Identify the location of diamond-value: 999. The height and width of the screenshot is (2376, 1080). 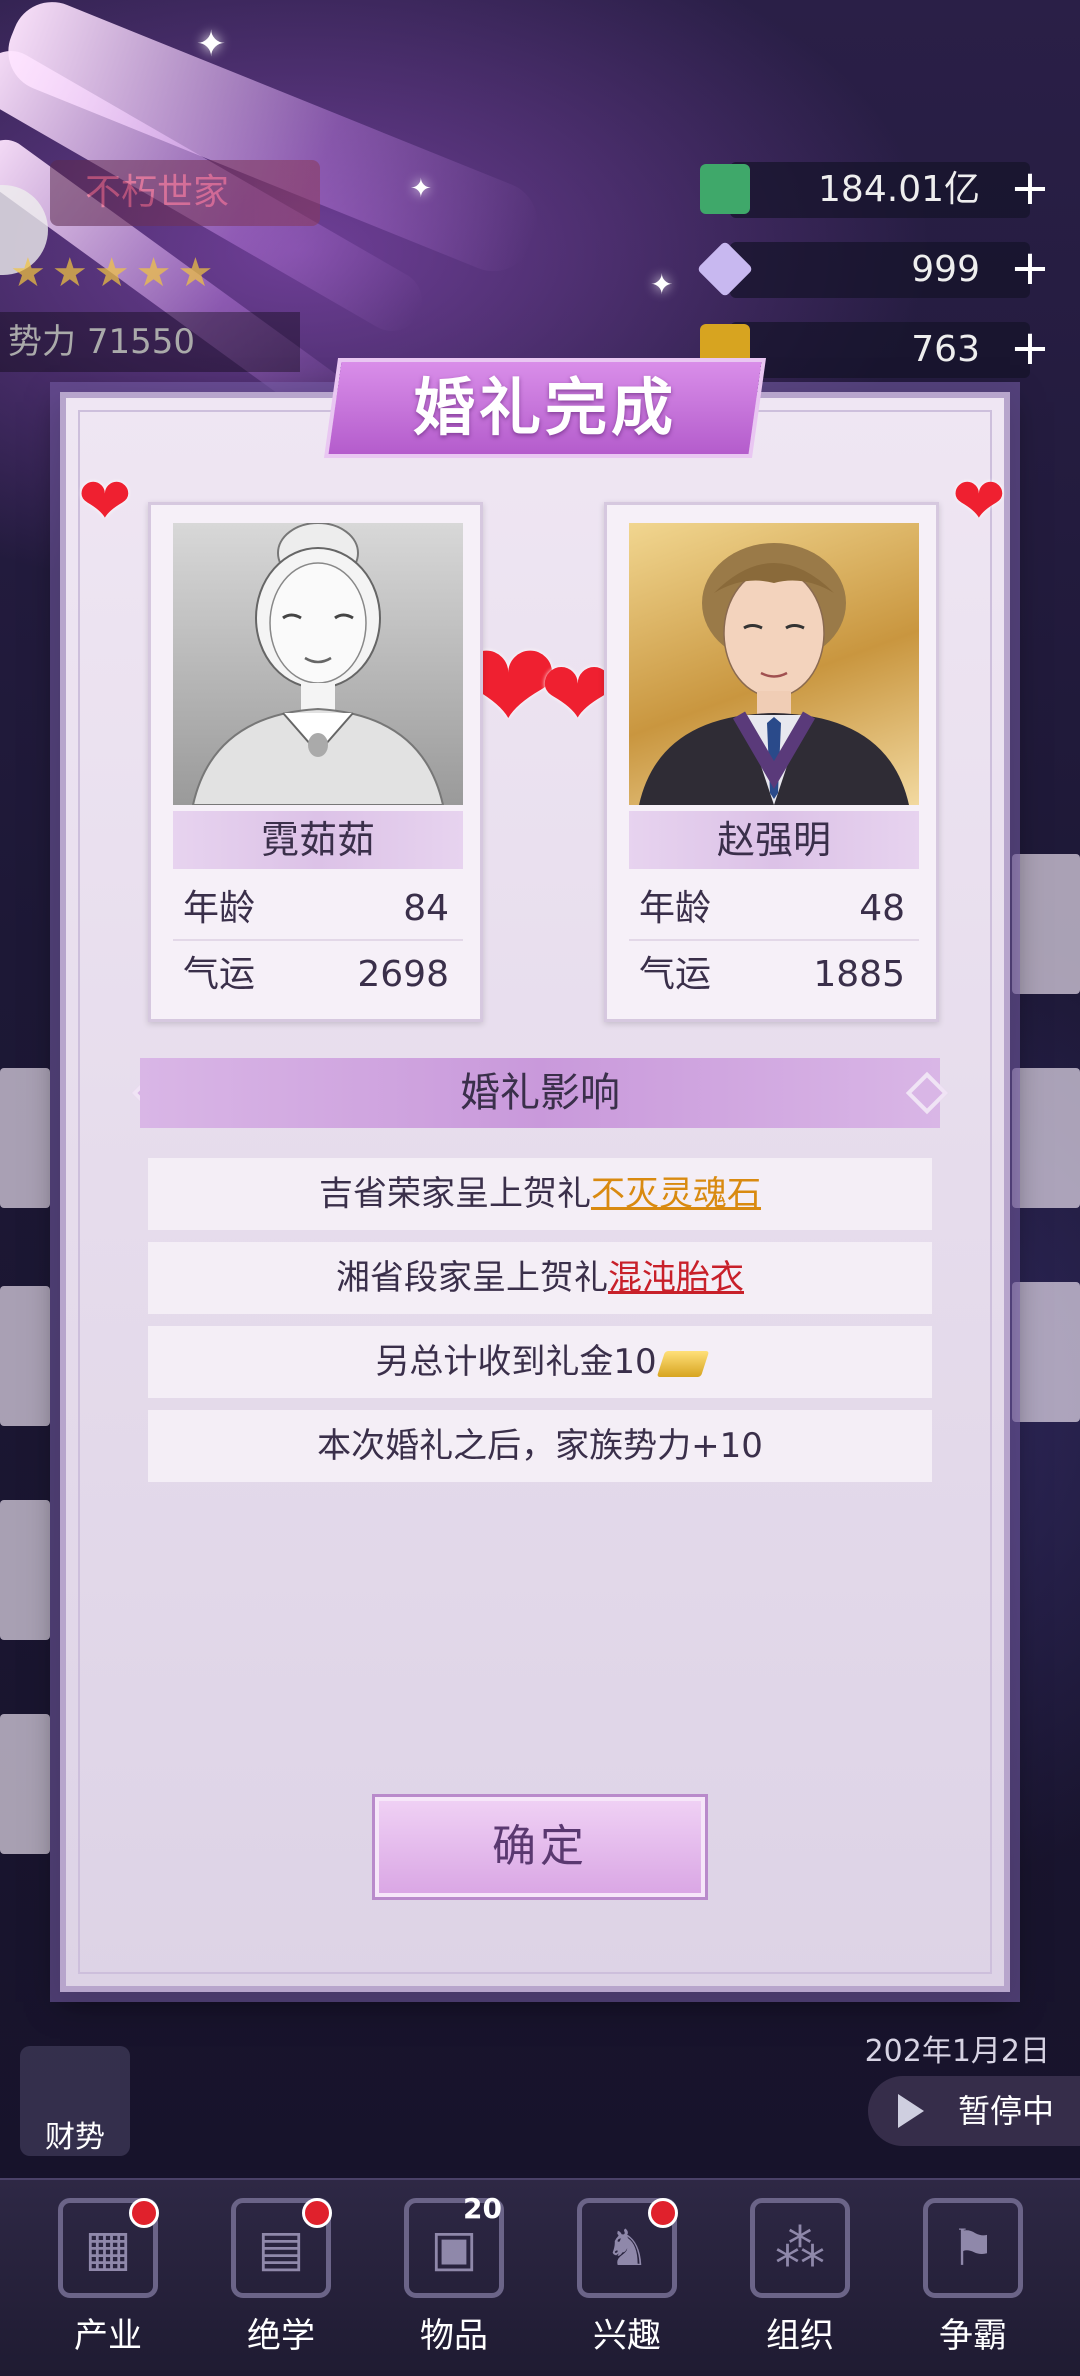
(945, 269).